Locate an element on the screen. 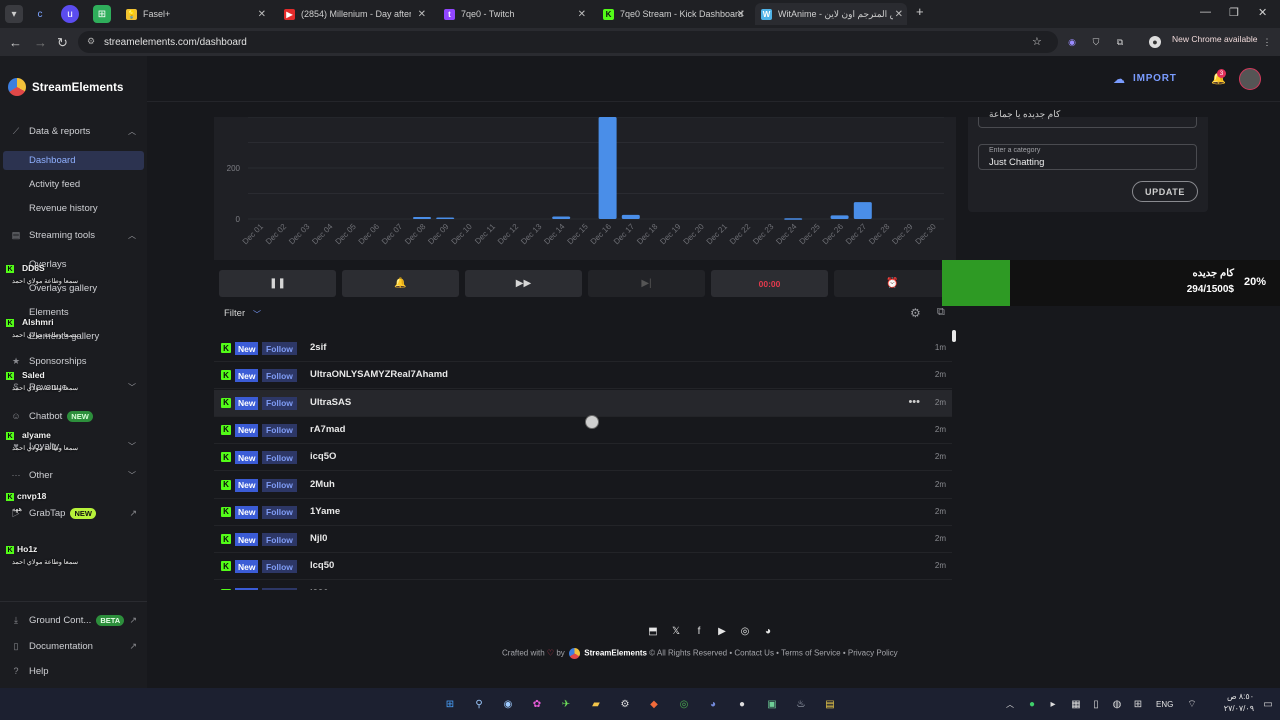 This screenshot has height=720, width=1280. steam-icon: ♨ is located at coordinates (801, 704).